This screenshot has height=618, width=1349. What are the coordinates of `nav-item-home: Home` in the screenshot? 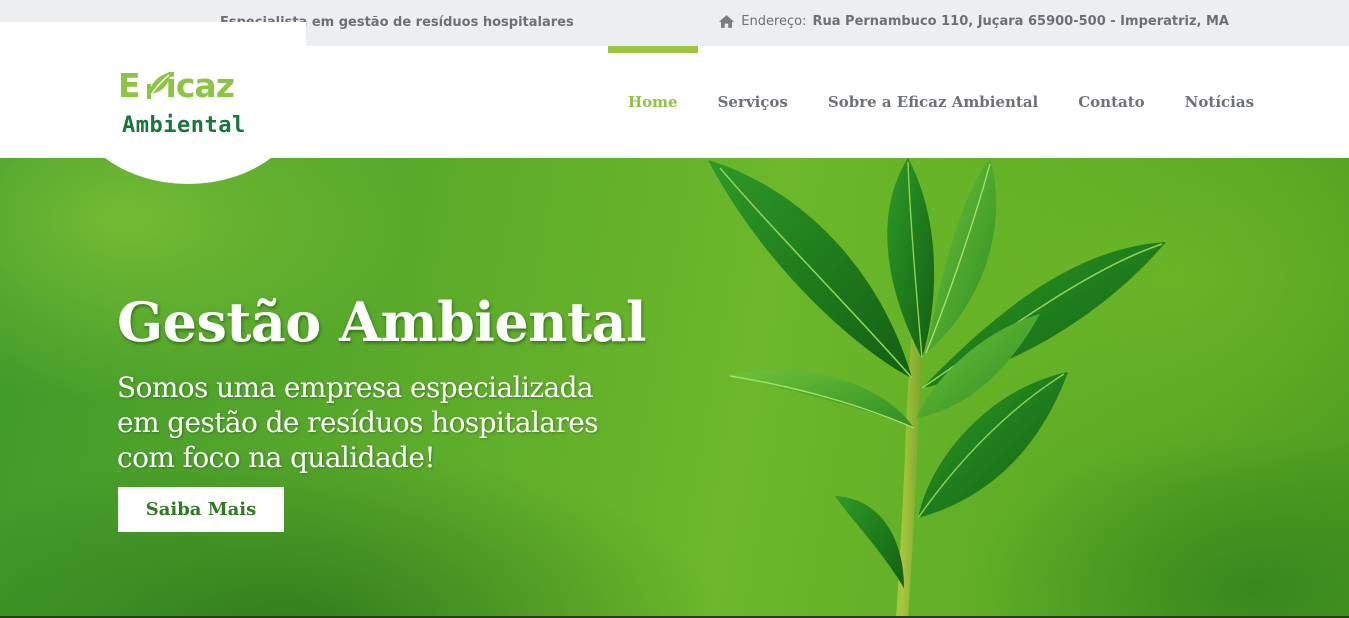 It's located at (653, 102).